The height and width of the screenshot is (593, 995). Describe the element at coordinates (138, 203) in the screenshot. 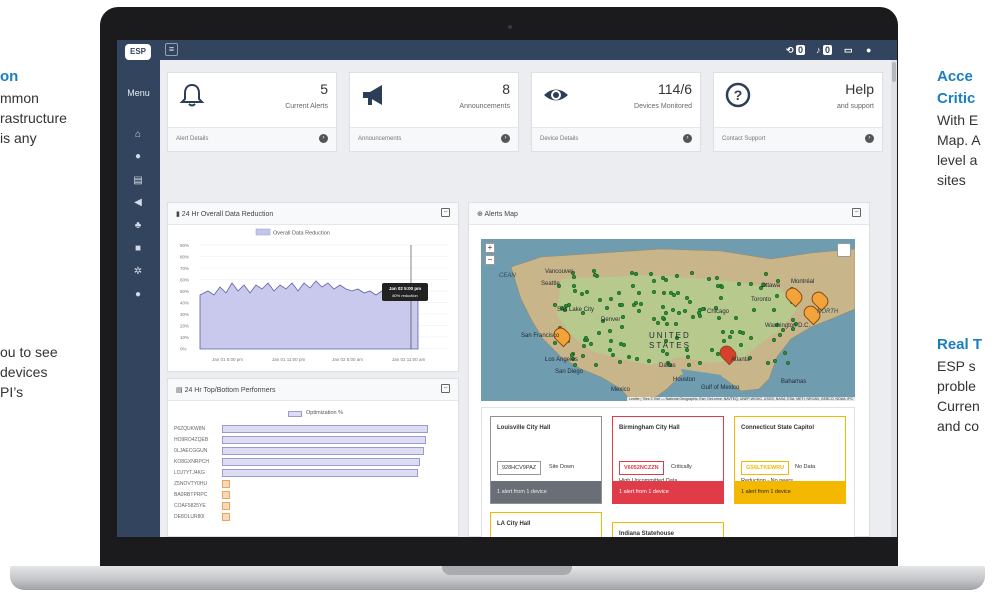

I see `megaphone-nav-icon: ◀` at that location.